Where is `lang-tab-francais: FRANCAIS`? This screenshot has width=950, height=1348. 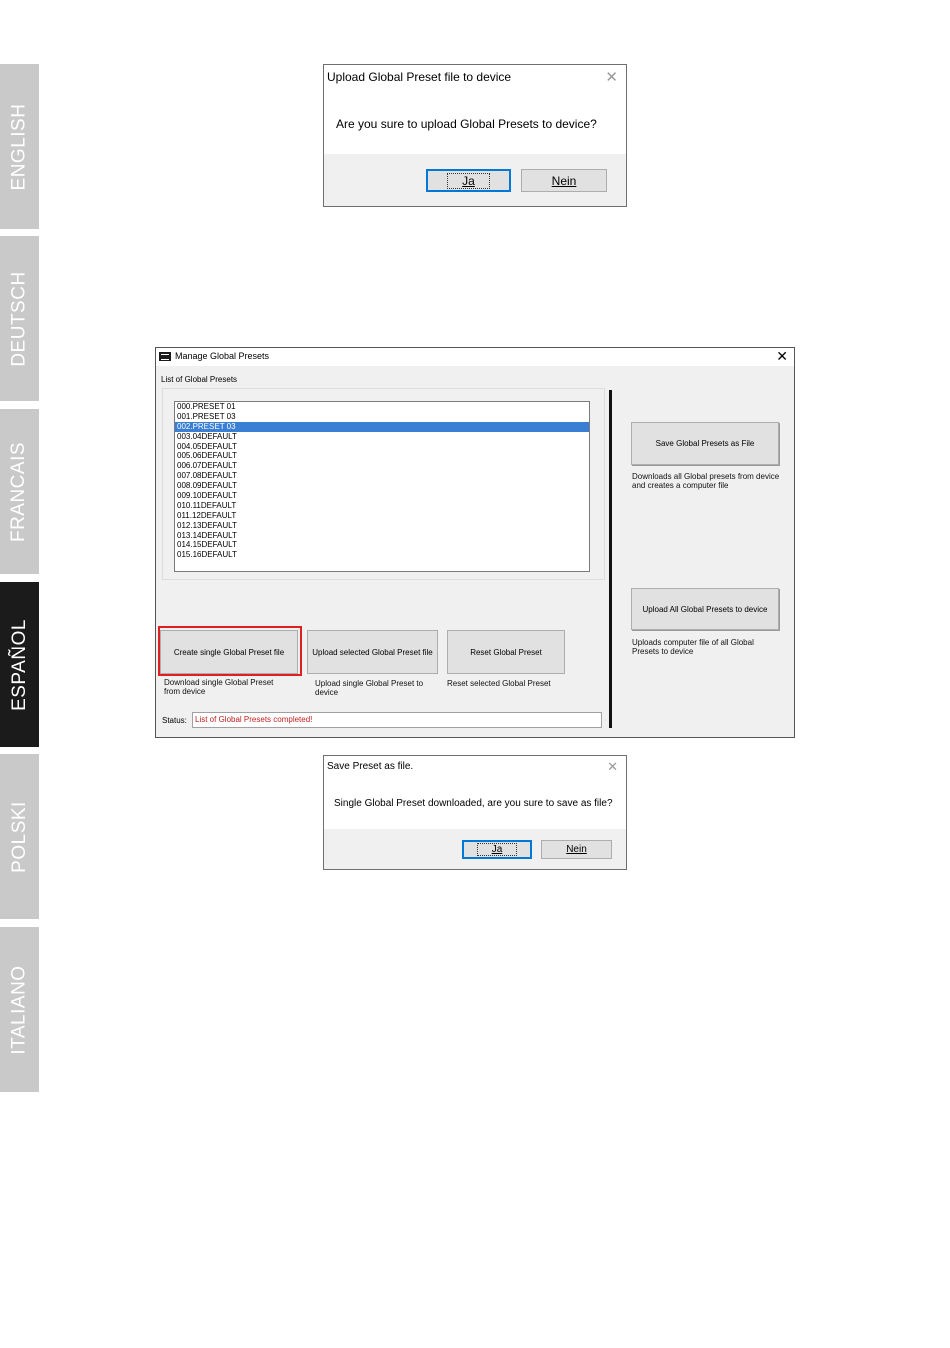
lang-tab-francais: FRANCAIS is located at coordinates (19, 491).